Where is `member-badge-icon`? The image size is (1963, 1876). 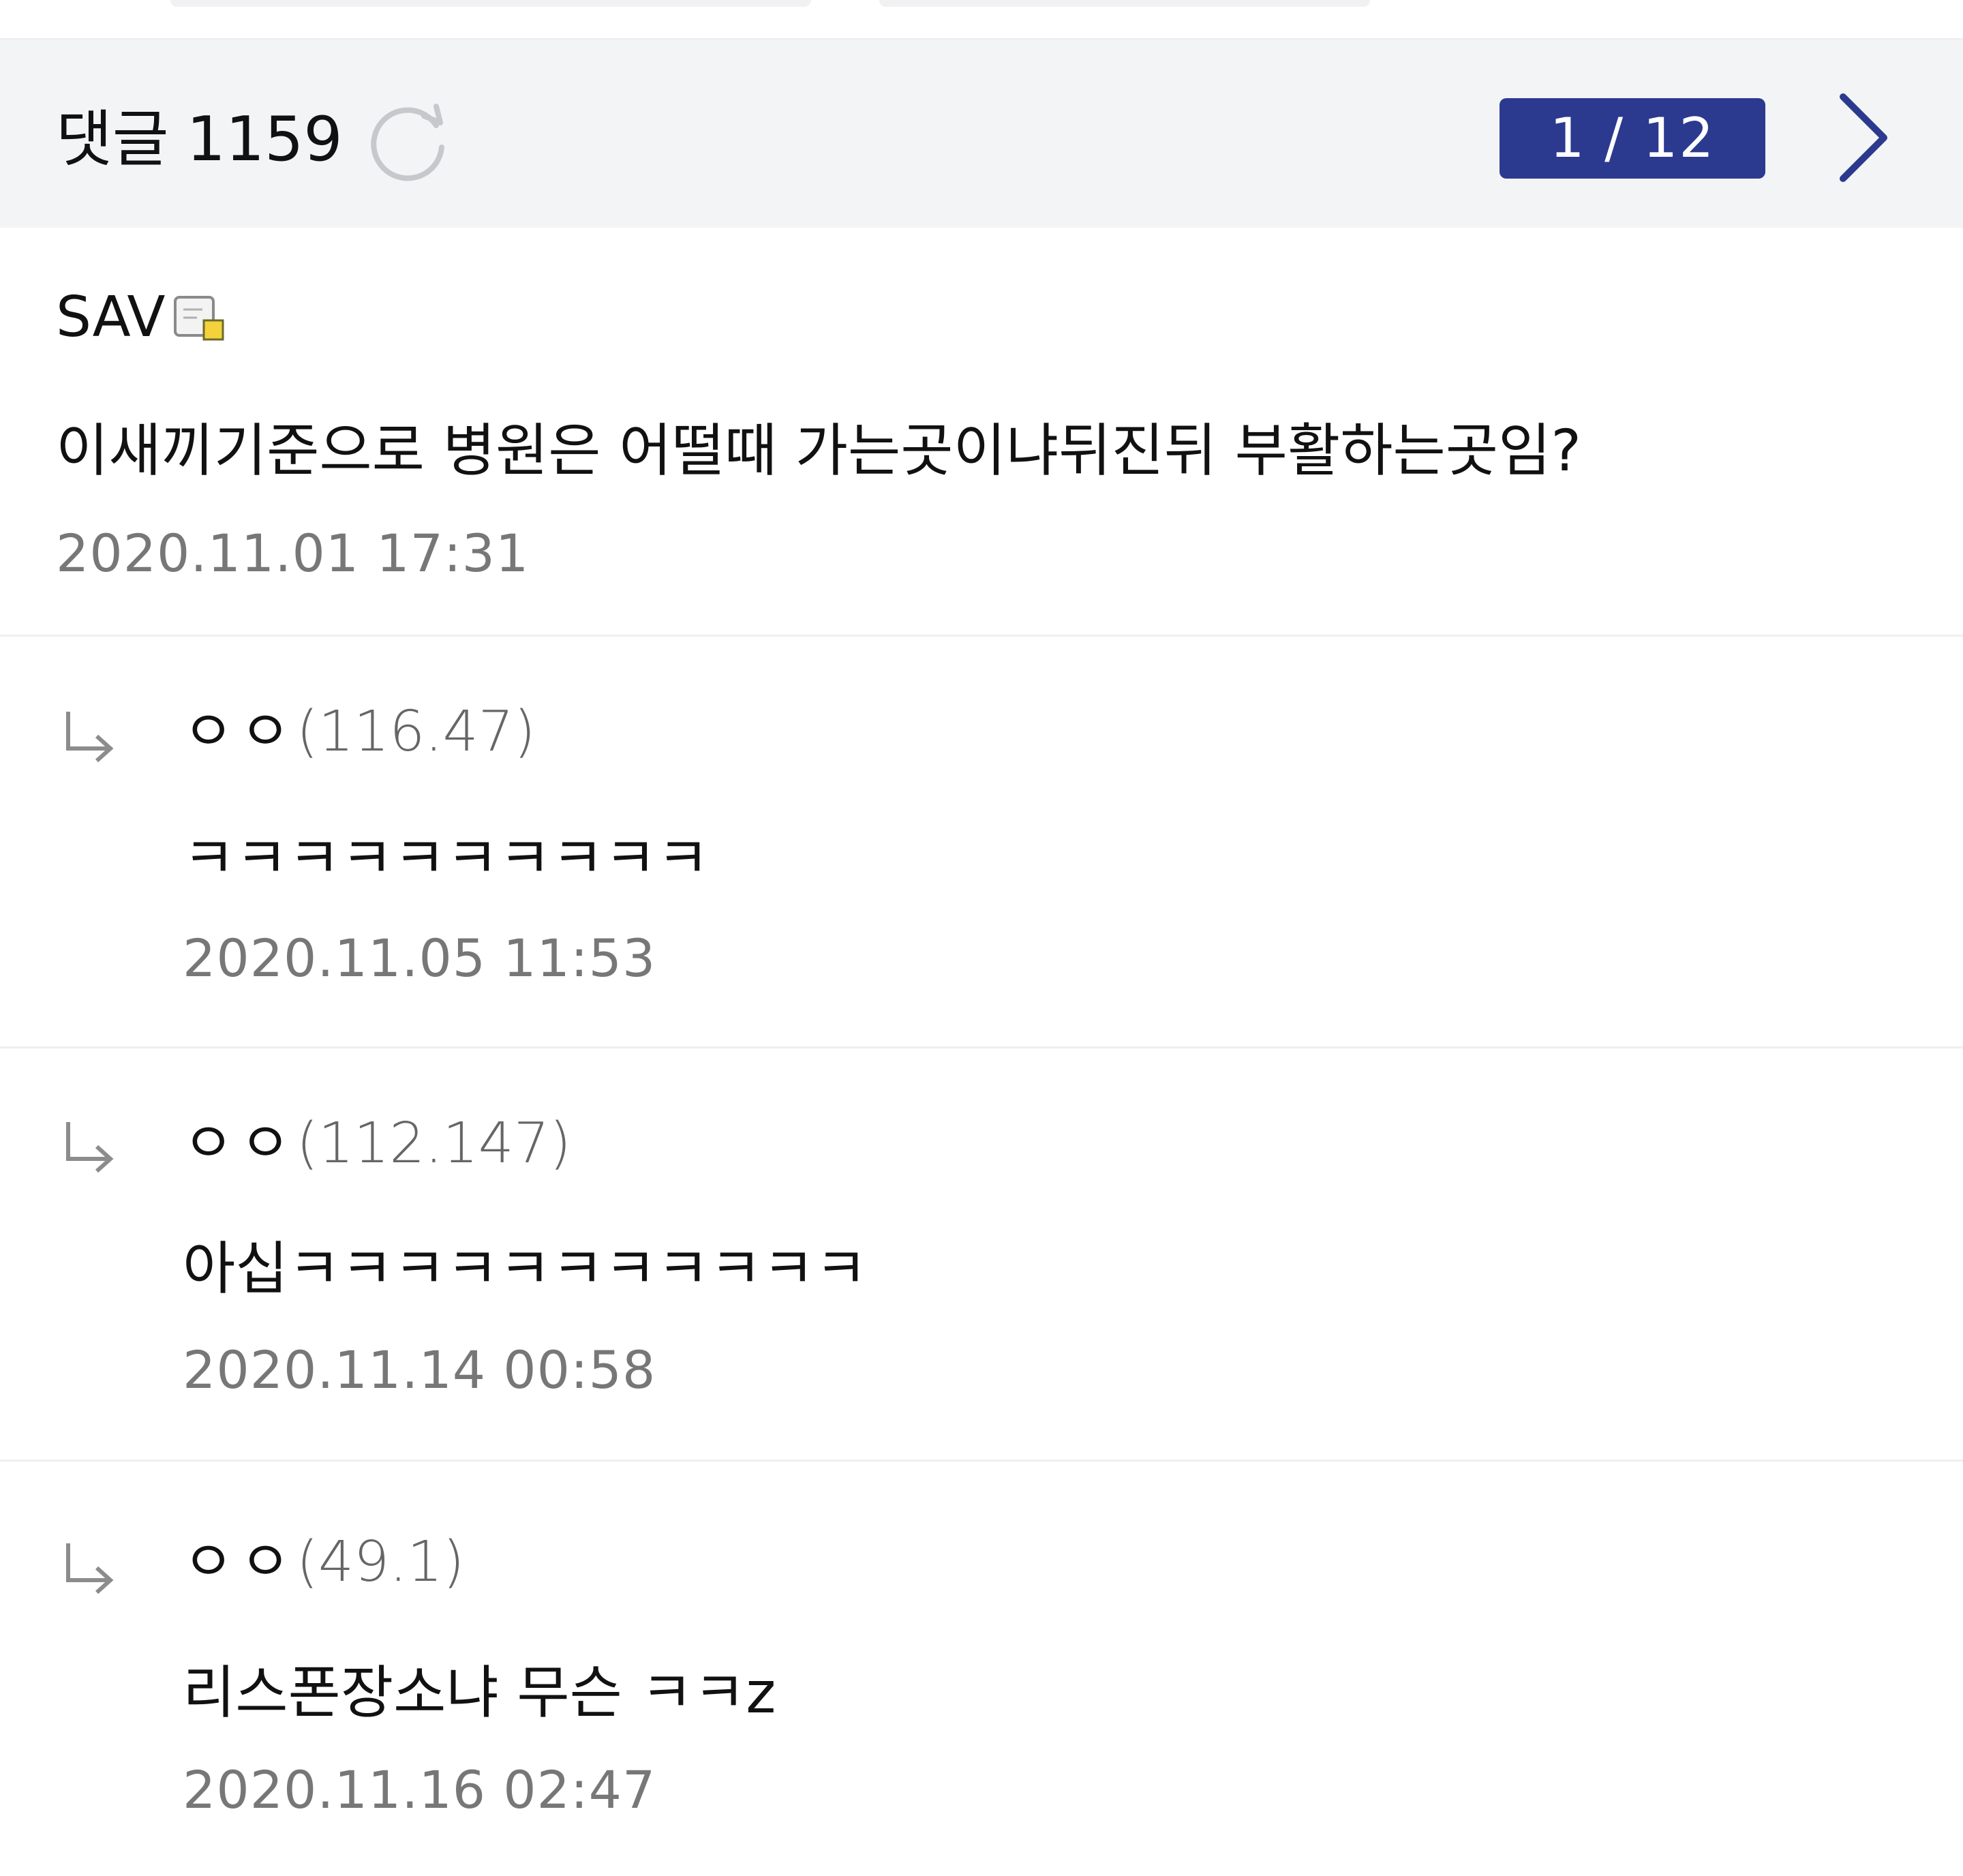 member-badge-icon is located at coordinates (199, 317).